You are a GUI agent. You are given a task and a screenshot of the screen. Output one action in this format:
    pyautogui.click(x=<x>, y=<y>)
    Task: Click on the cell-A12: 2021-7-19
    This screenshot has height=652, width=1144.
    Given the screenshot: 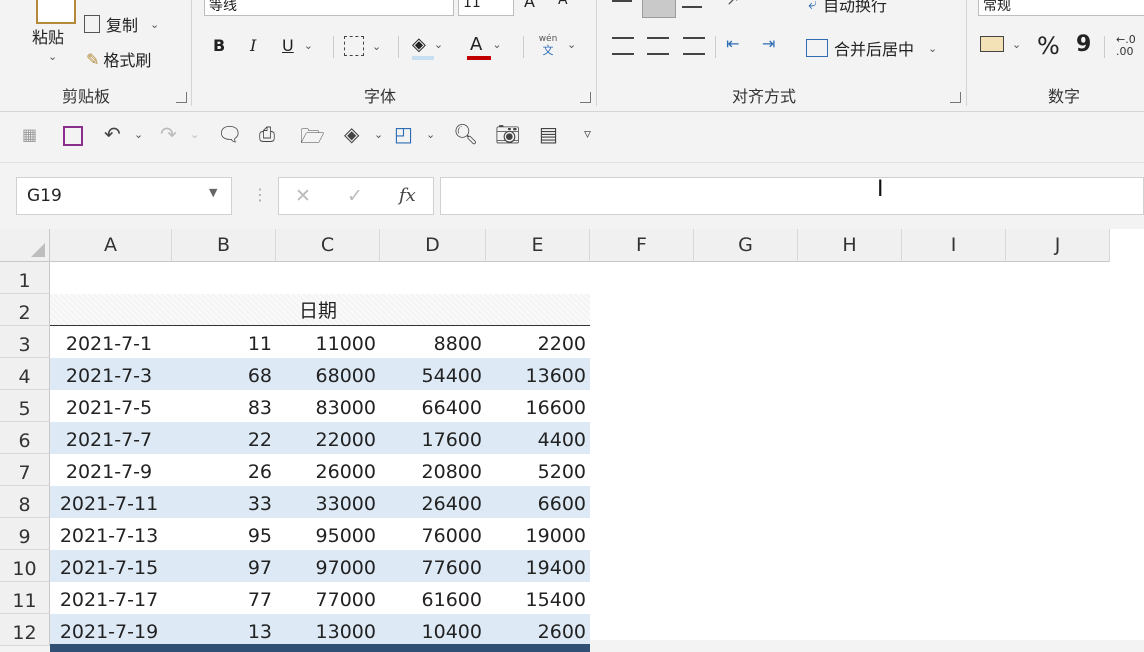 What is the action you would take?
    pyautogui.click(x=111, y=630)
    